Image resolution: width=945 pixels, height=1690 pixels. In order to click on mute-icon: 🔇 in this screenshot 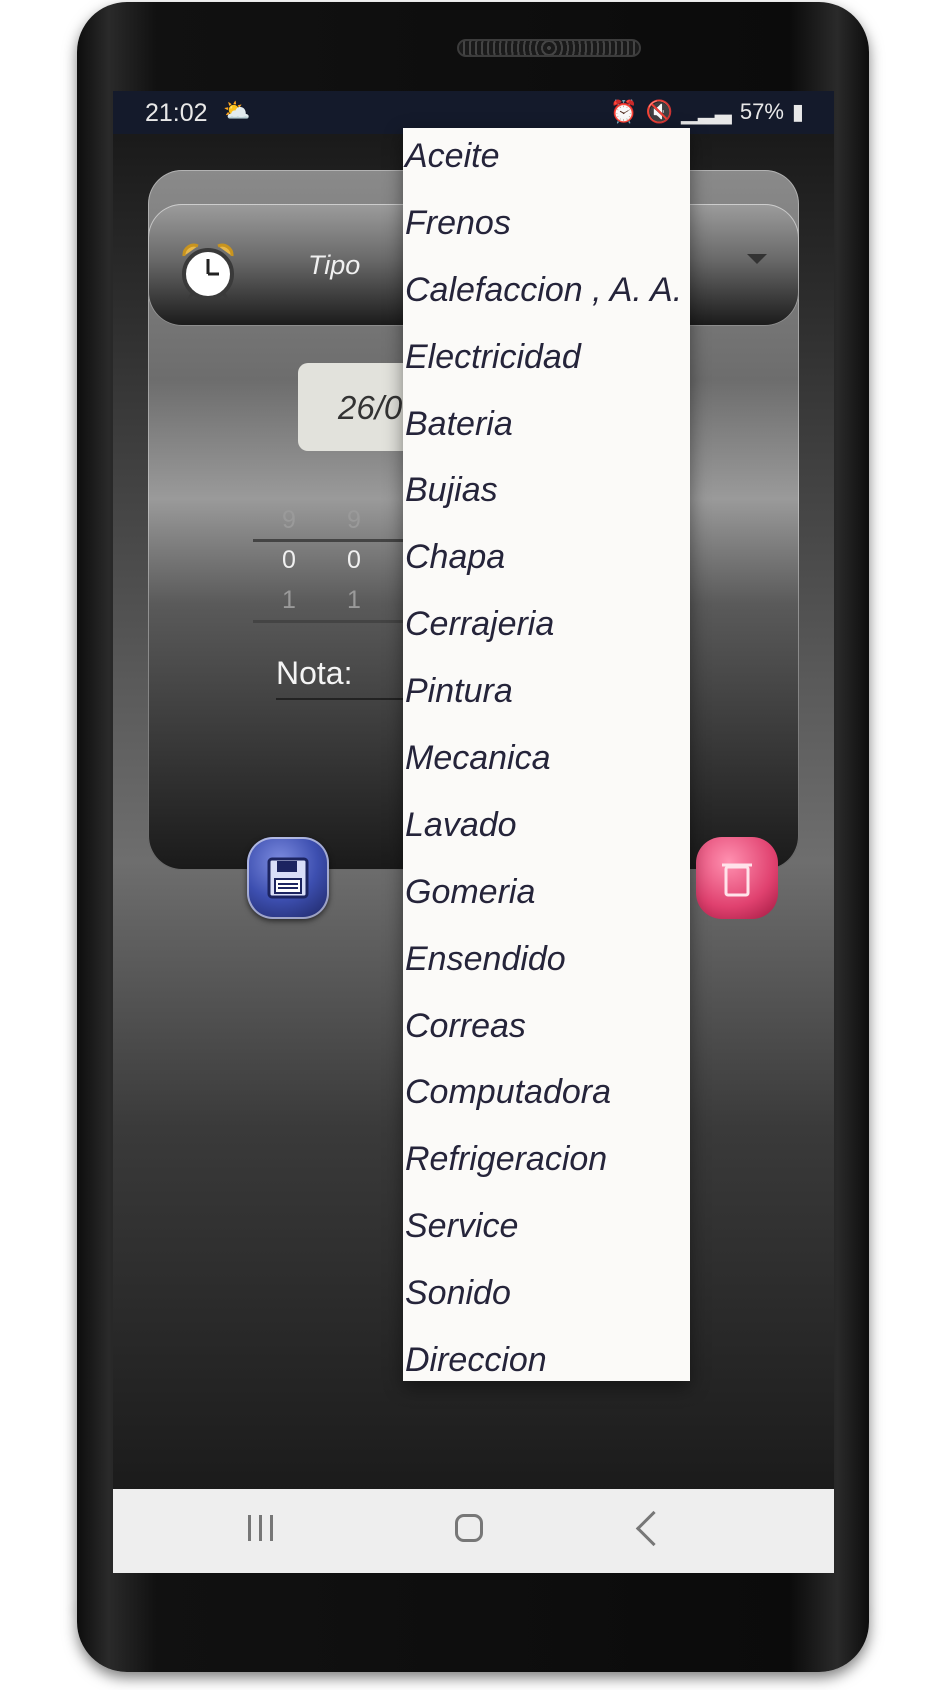, I will do `click(659, 111)`.